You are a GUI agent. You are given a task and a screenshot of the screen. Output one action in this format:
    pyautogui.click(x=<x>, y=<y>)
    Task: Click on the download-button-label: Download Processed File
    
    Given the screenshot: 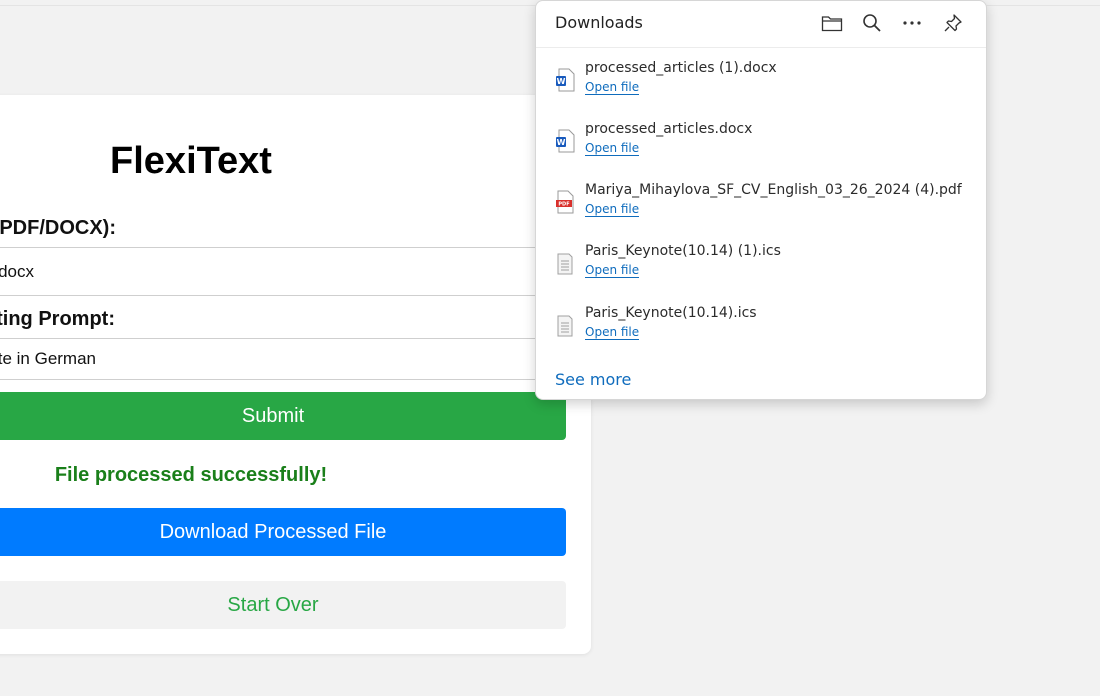 What is the action you would take?
    pyautogui.click(x=273, y=531)
    